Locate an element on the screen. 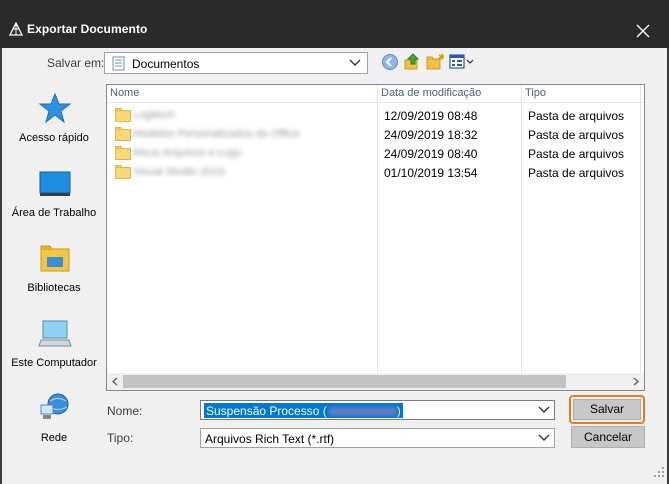 This screenshot has width=669, height=484. place-network: Rede is located at coordinates (54, 421).